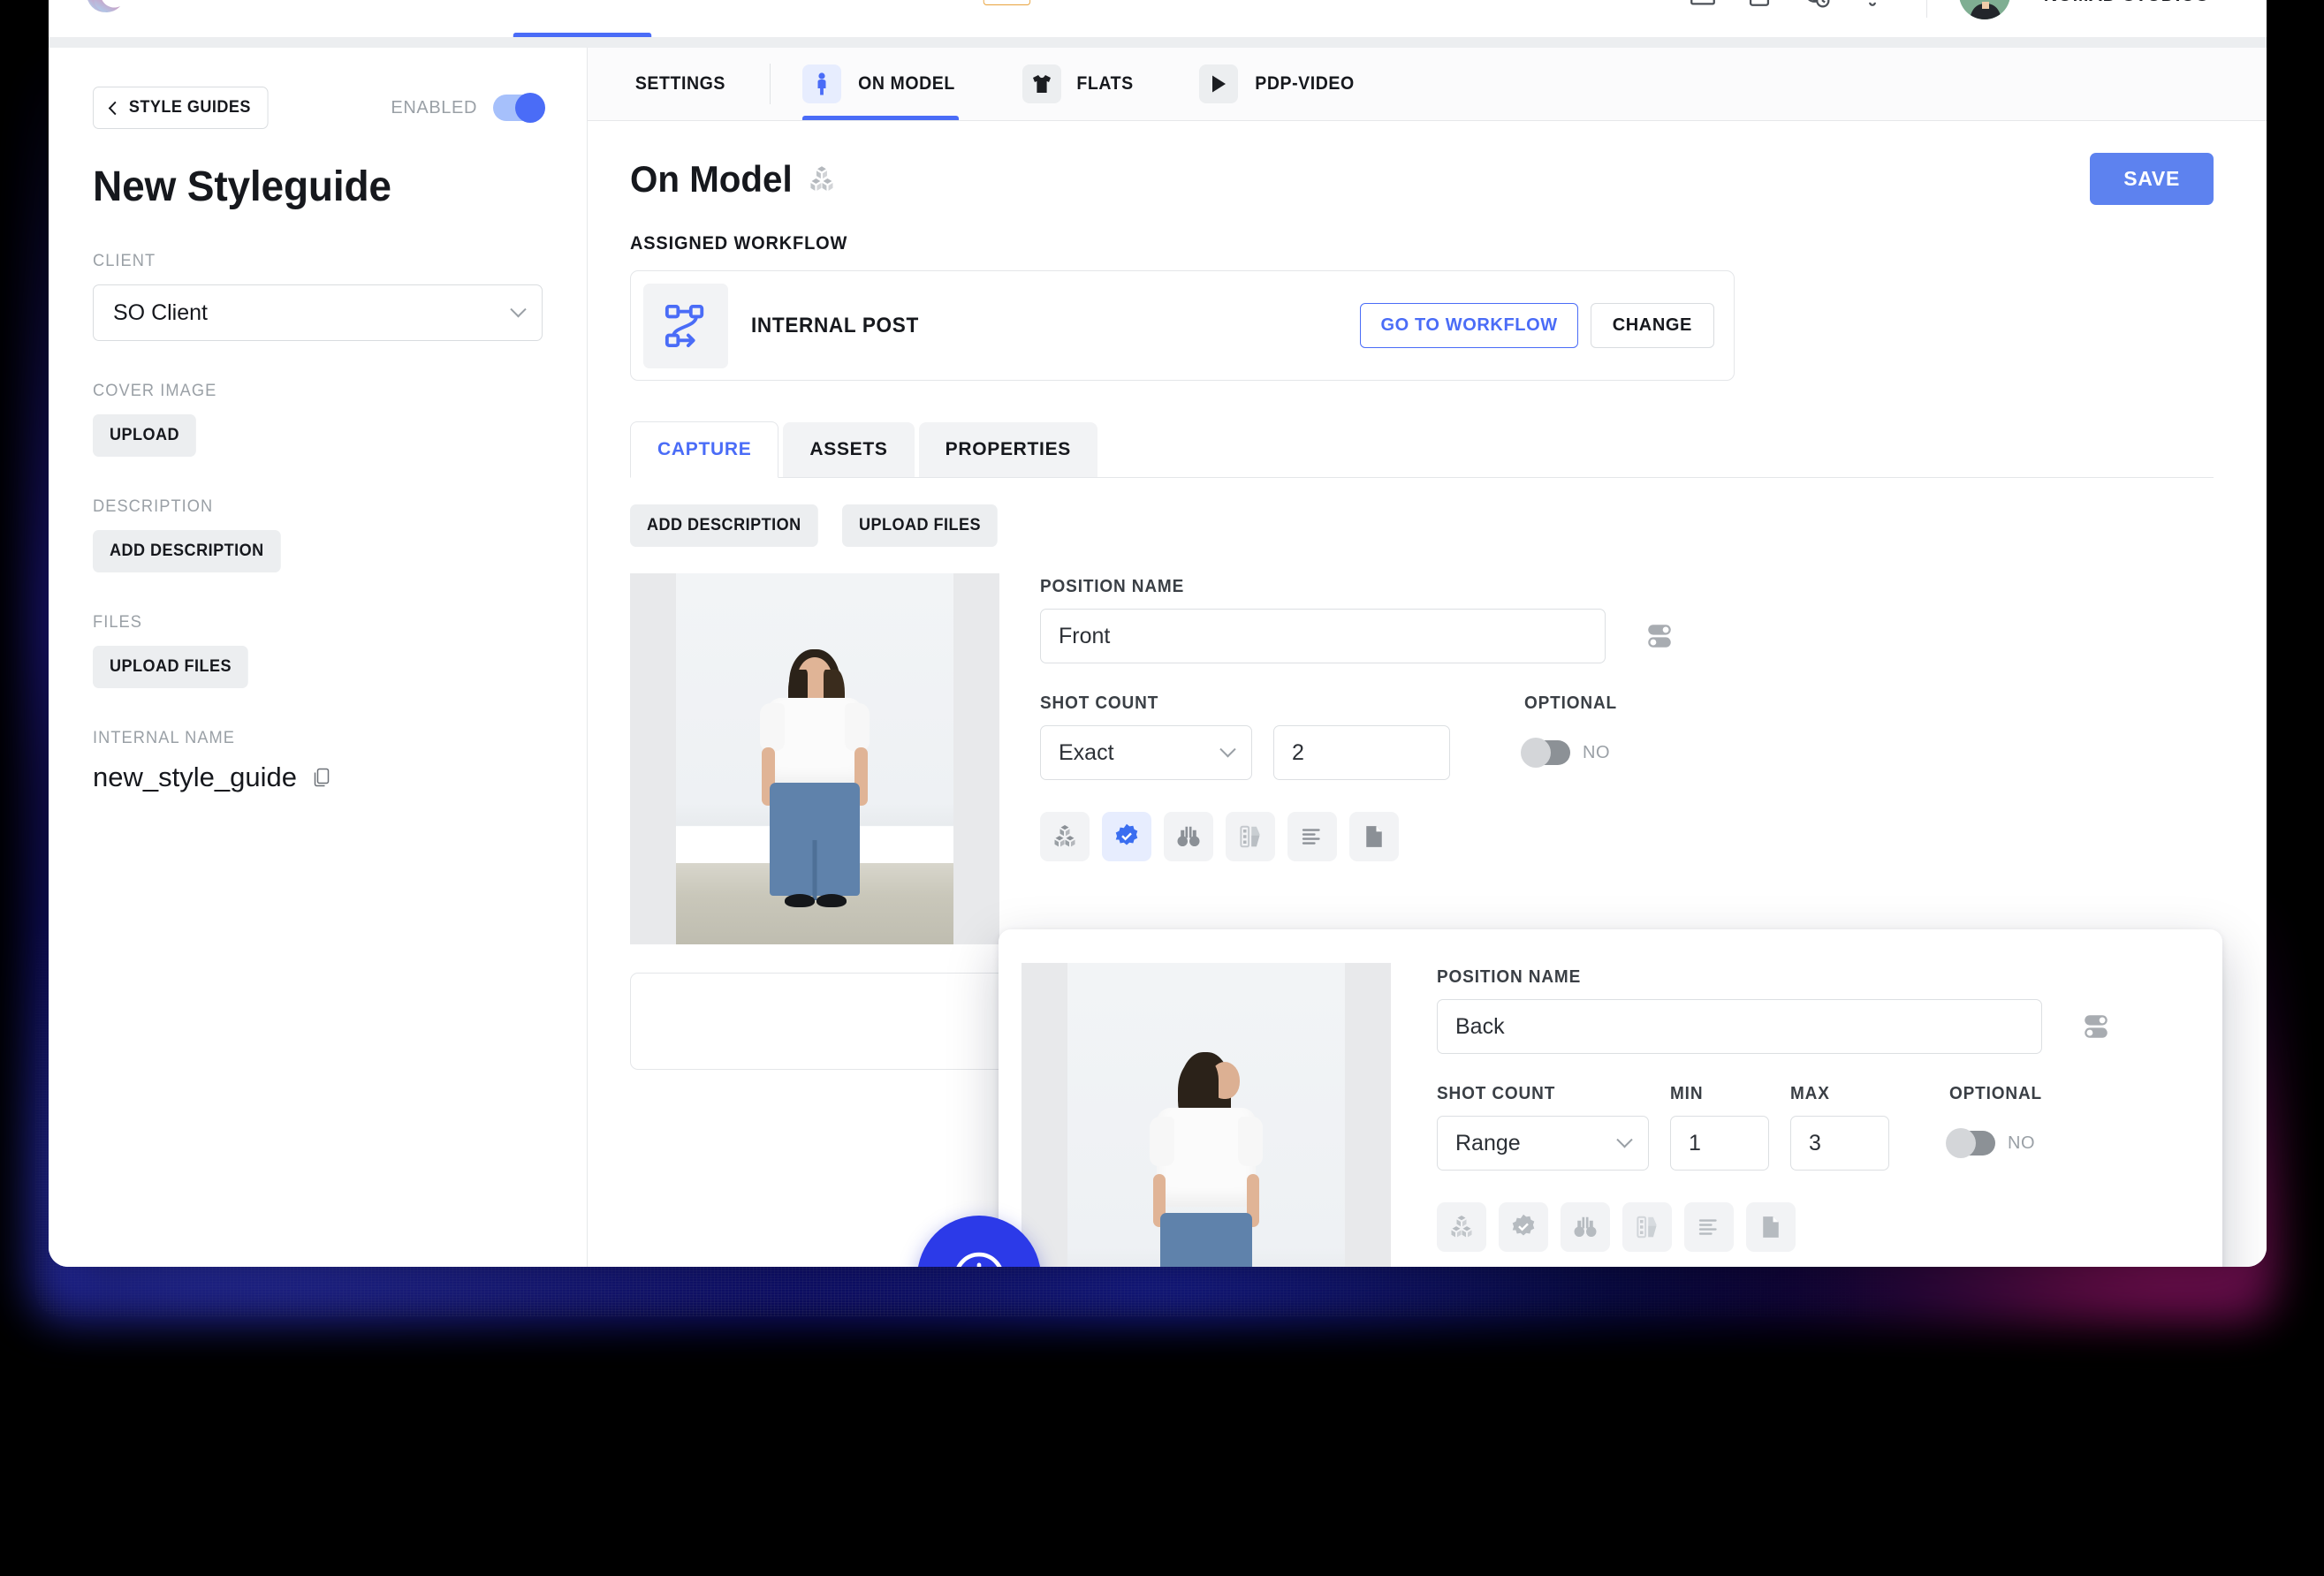  I want to click on save-button: SAVE, so click(2152, 179).